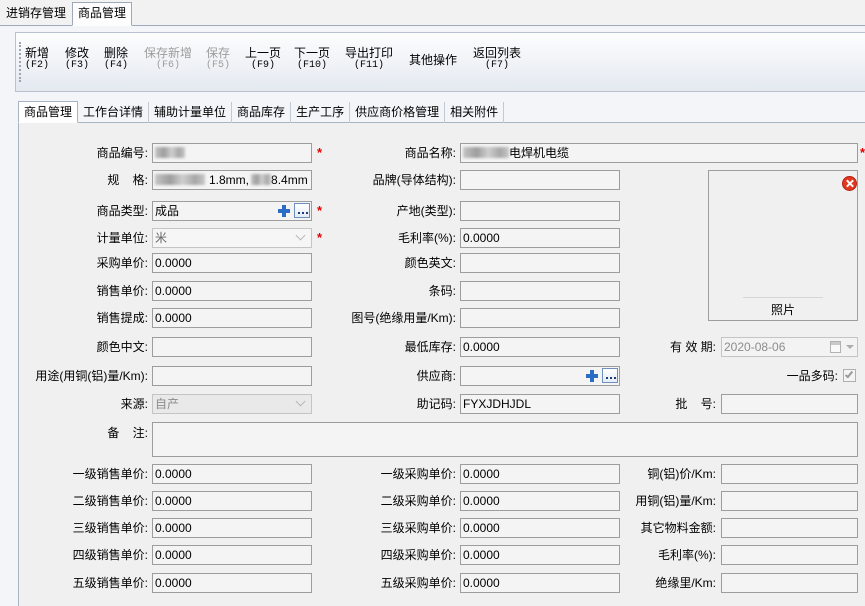 Image resolution: width=865 pixels, height=606 pixels. What do you see at coordinates (789, 555) in the screenshot?
I see `gross-margin-2-input` at bounding box center [789, 555].